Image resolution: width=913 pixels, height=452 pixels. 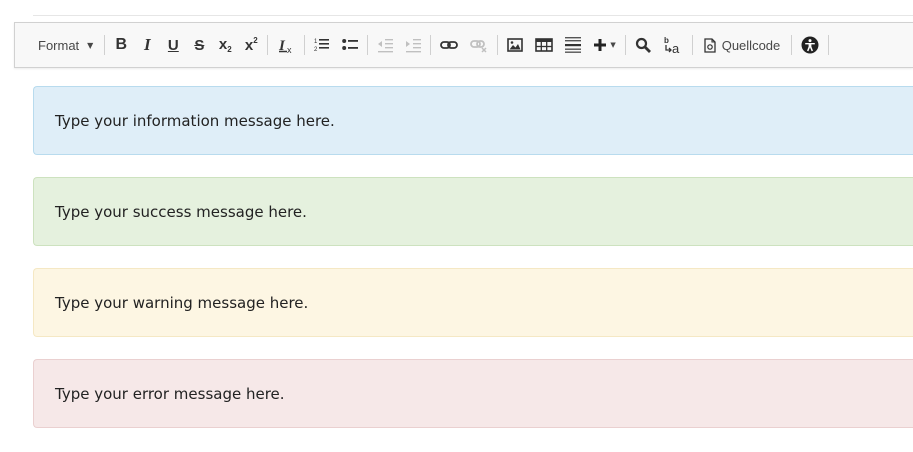 I want to click on format-dropdown: Format ▼, so click(x=65, y=45).